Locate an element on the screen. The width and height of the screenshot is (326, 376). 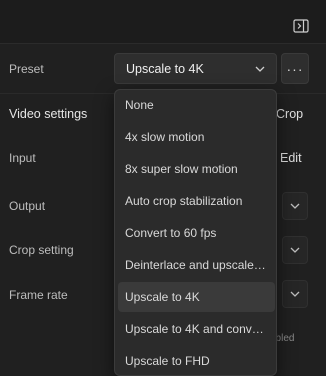
output-select is located at coordinates (295, 206).